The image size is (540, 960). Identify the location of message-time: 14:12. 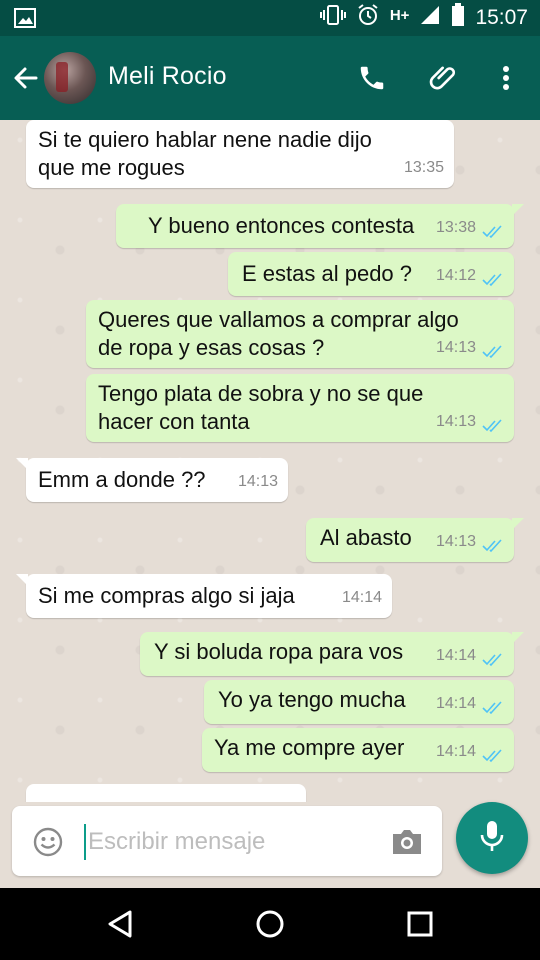
(455, 275).